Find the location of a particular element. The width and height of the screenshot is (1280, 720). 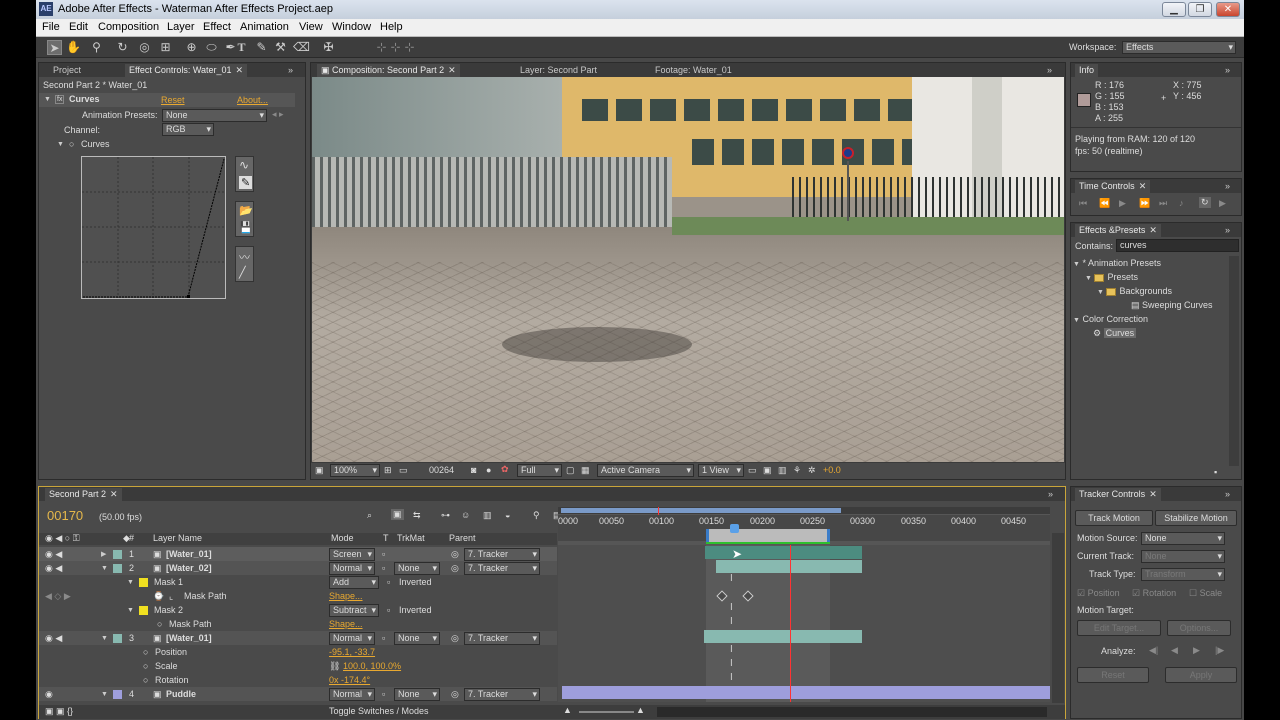

minimize-button: ▁ is located at coordinates (1174, 9).